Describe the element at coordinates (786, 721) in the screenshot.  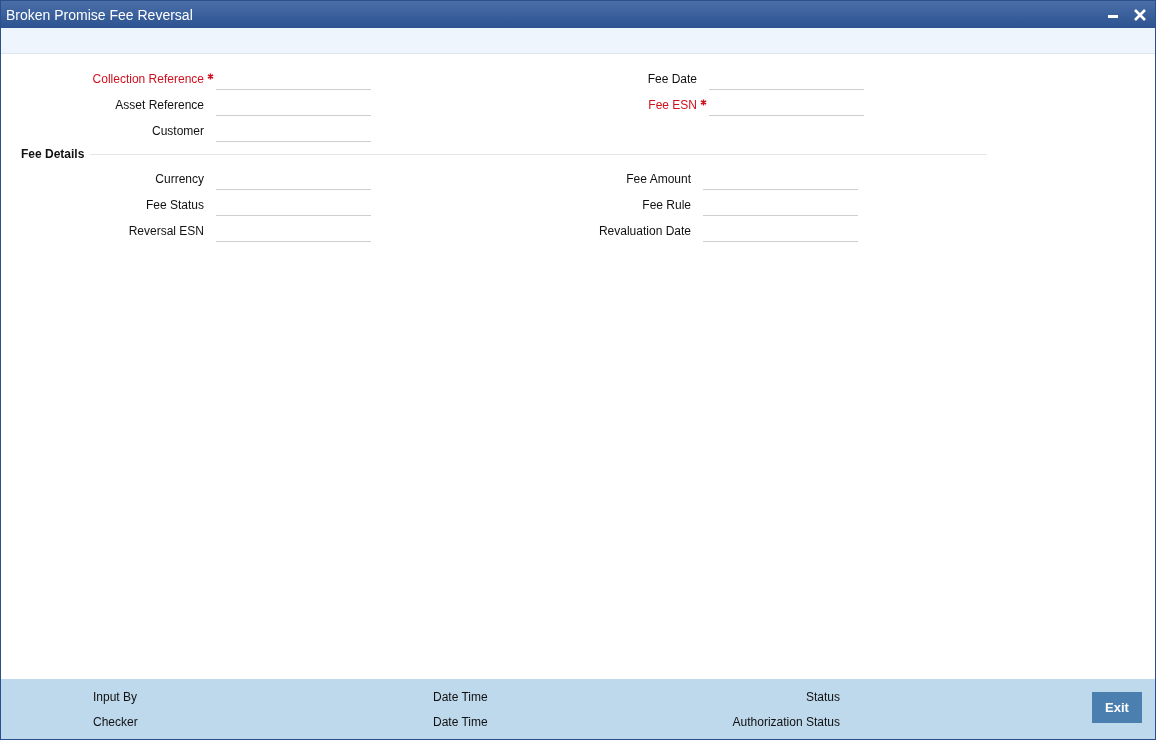
I see `footer-label: Authorization Status` at that location.